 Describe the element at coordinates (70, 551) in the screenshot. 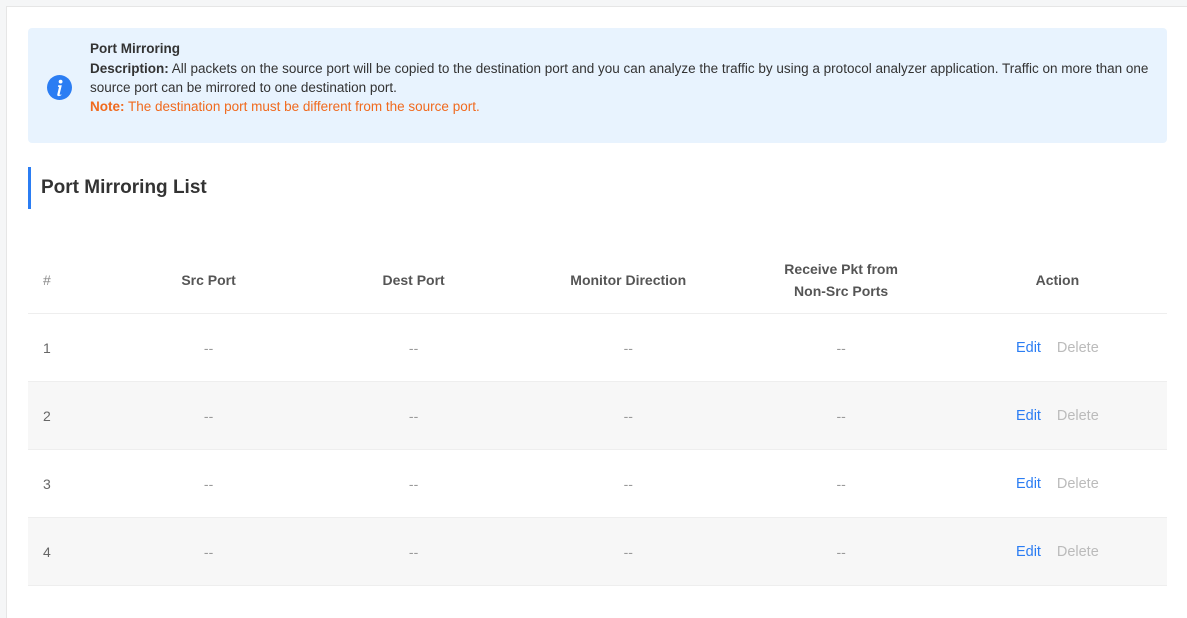

I see `row-index: 4` at that location.